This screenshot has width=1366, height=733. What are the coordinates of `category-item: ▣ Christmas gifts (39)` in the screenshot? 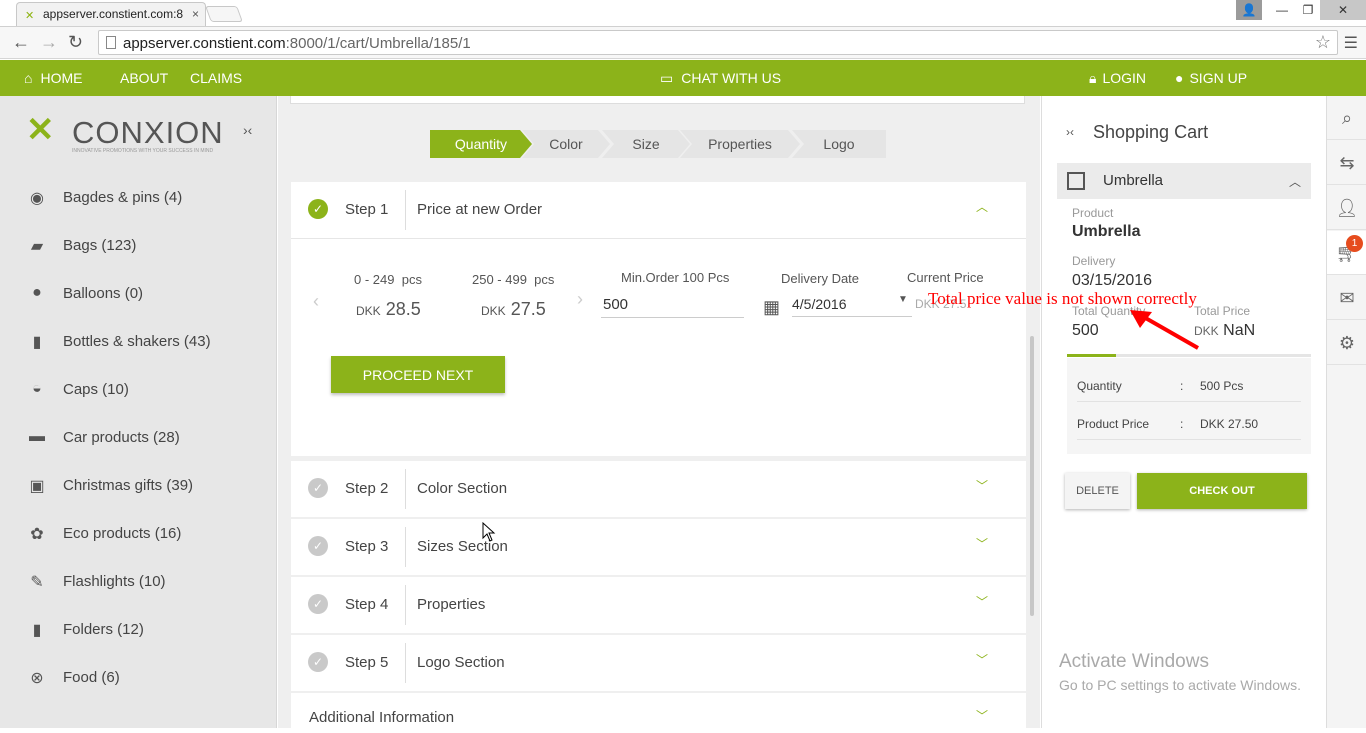 It's located at (138, 486).